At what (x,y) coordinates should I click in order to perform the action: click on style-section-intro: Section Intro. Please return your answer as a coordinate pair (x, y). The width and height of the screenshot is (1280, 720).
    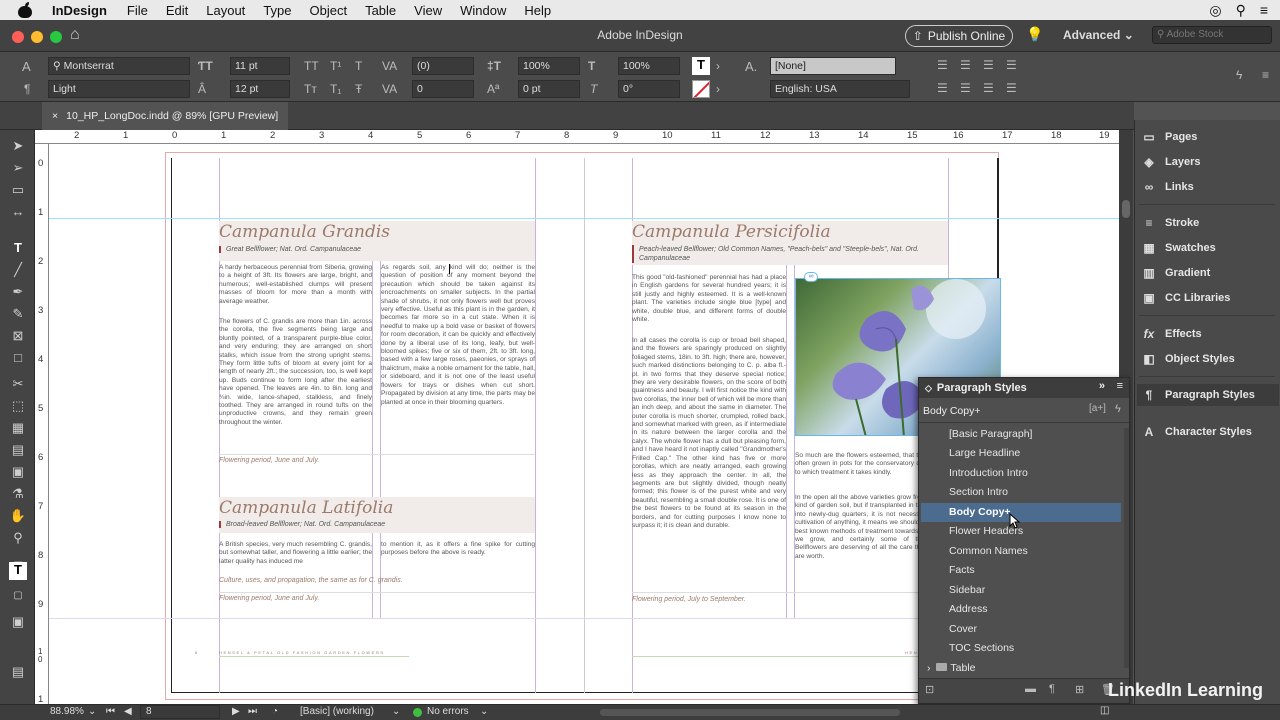
    Looking at the image, I should click on (1021, 492).